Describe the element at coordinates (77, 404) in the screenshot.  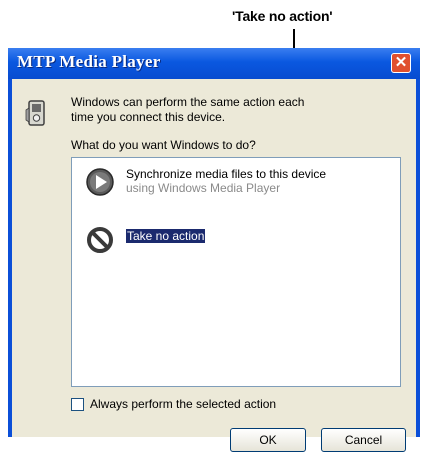
I see `always-perform-checkbox` at that location.